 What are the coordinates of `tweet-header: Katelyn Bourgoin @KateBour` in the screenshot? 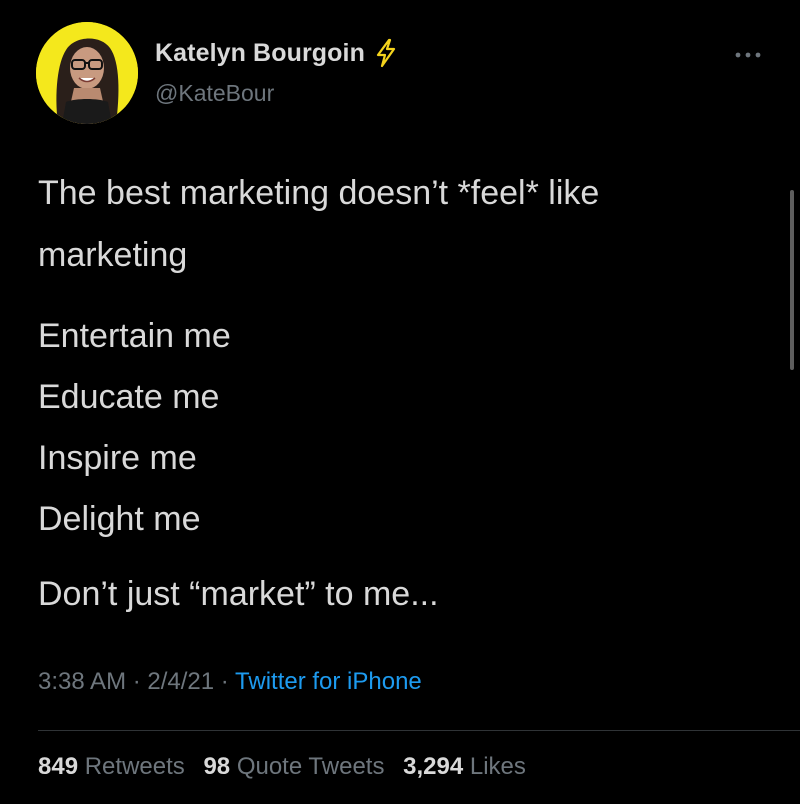 It's located at (401, 77).